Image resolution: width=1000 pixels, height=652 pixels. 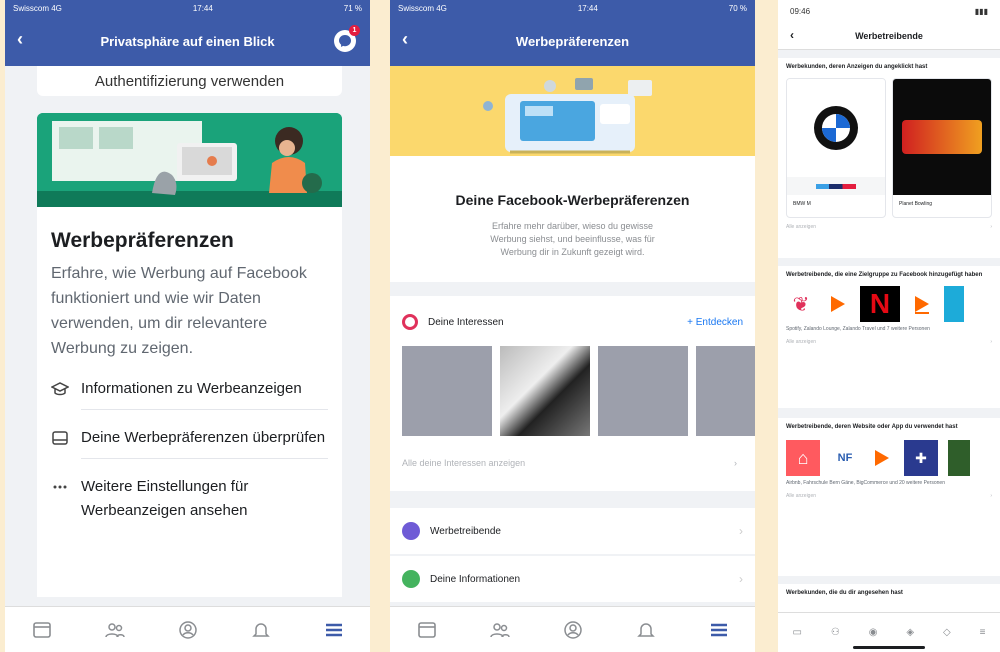 What do you see at coordinates (882, 458) in the screenshot?
I see `play-logo-icon` at bounding box center [882, 458].